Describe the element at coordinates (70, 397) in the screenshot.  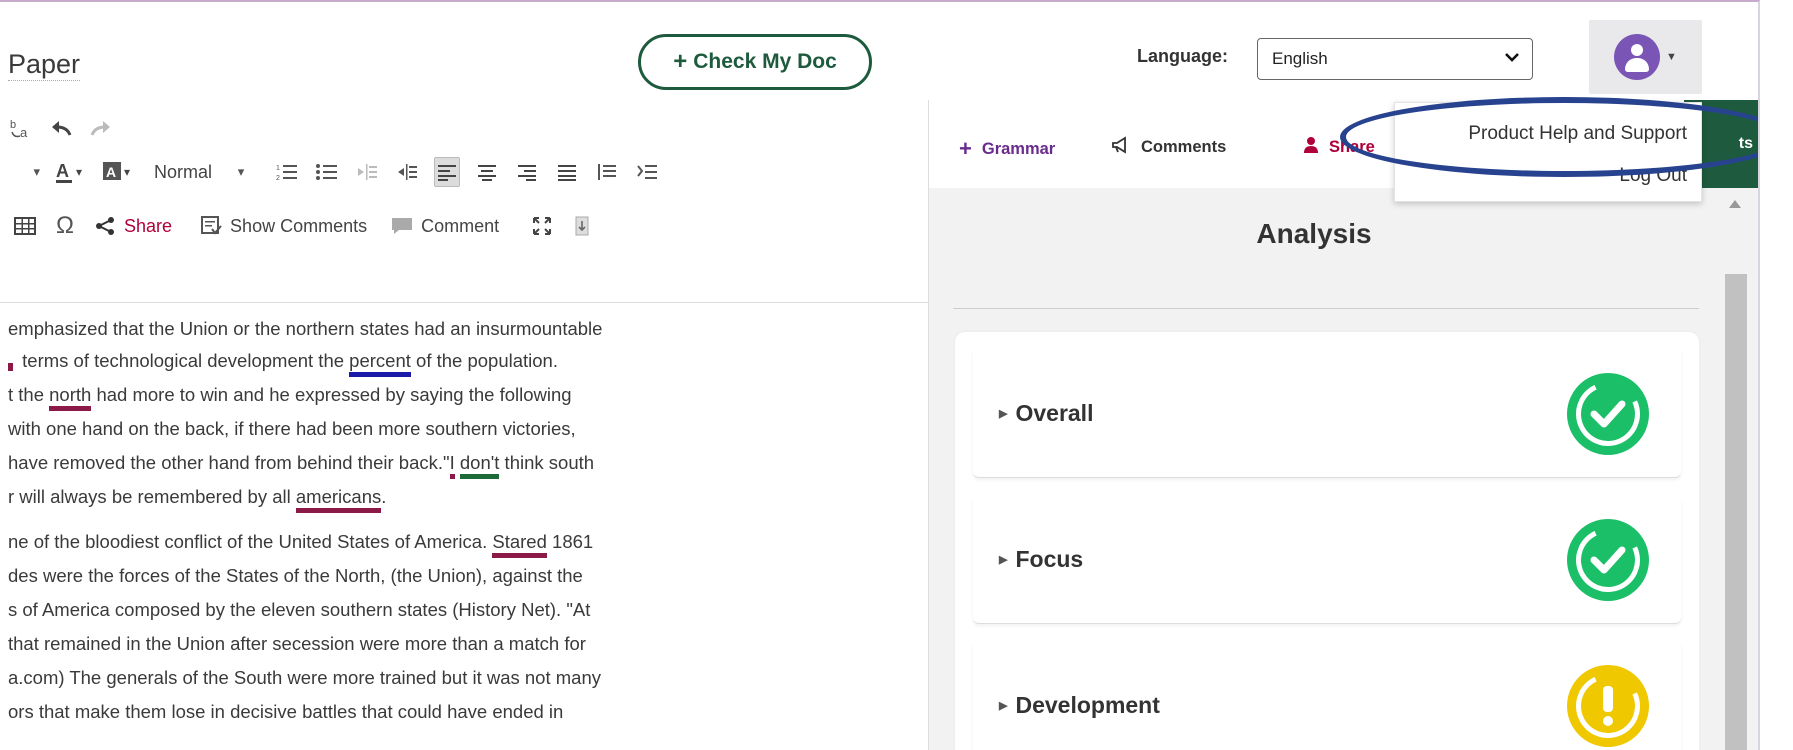
I see `flagged-word: north` at that location.